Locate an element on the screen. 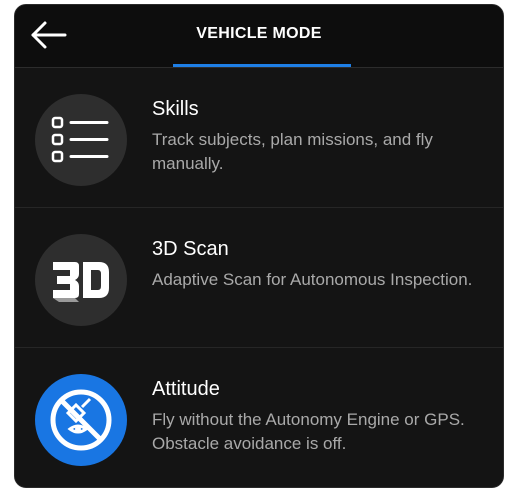 Image resolution: width=508 pixels, height=488 pixels. page-title: VEHICLE MODE is located at coordinates (259, 33).